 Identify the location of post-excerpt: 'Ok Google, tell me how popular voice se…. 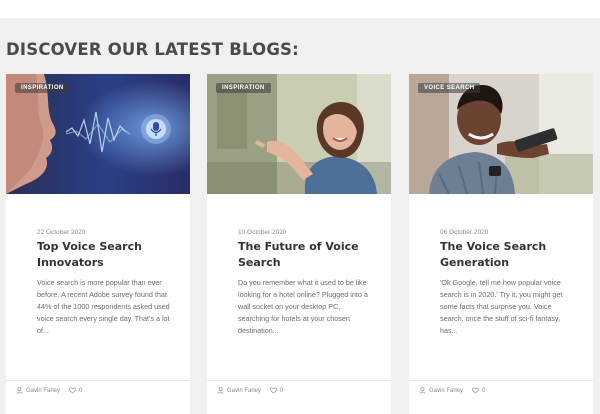
(501, 306).